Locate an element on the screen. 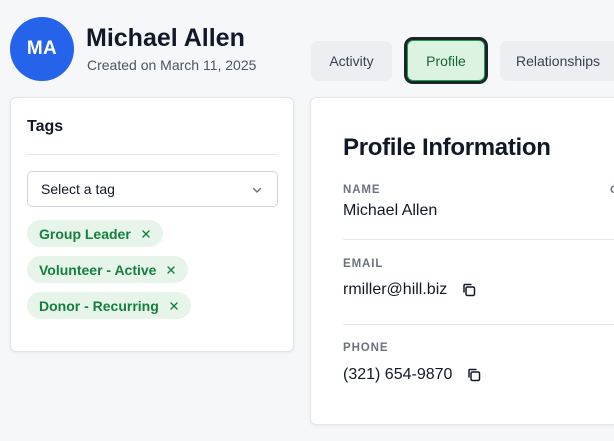 The image size is (614, 441). tag-chip: Donor - Recurring is located at coordinates (109, 305).